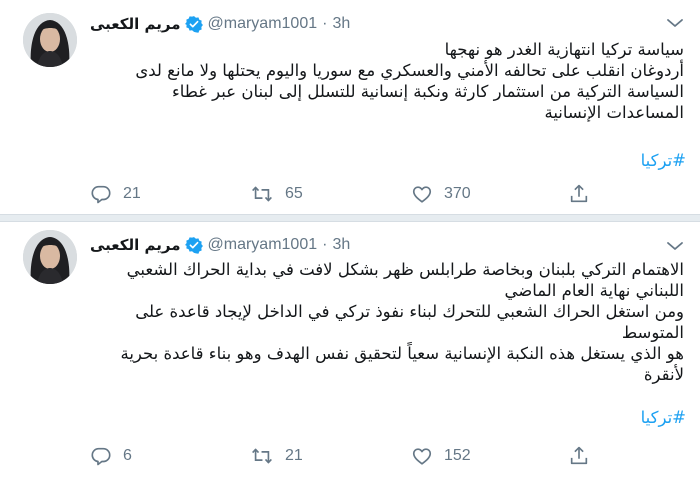 This screenshot has width=700, height=478. Describe the element at coordinates (457, 455) in the screenshot. I see `like-count: 152` at that location.